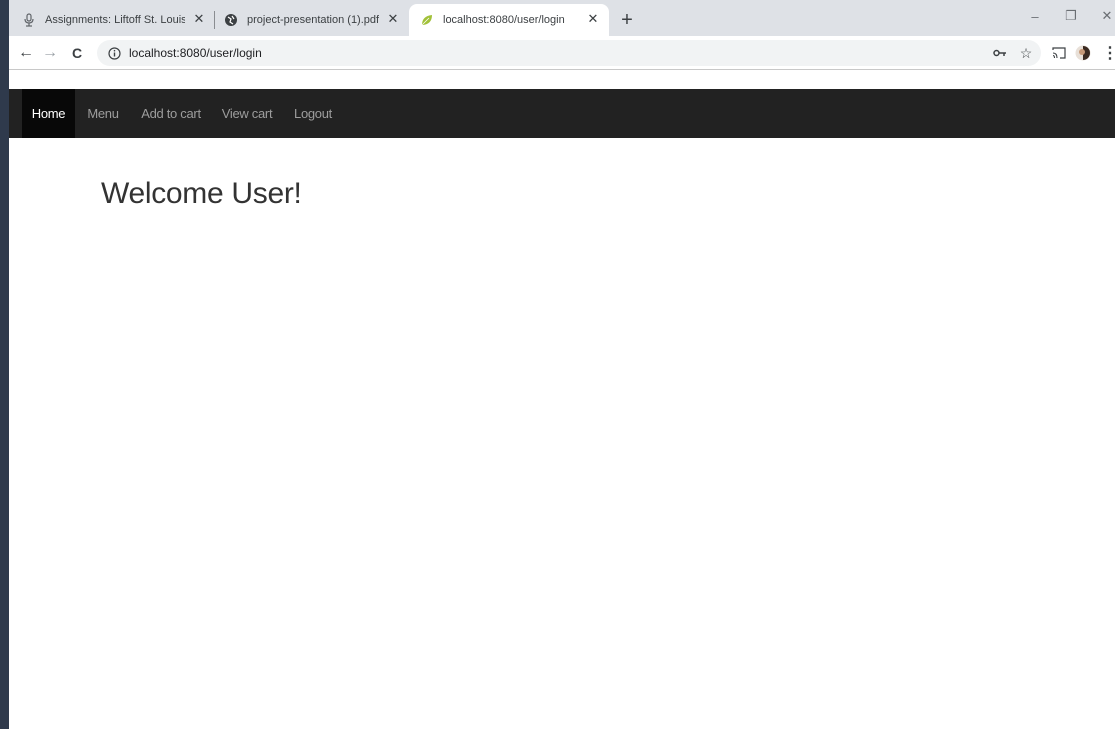 The image size is (1115, 729). Describe the element at coordinates (103, 113) in the screenshot. I see `nav-menu: Menu` at that location.